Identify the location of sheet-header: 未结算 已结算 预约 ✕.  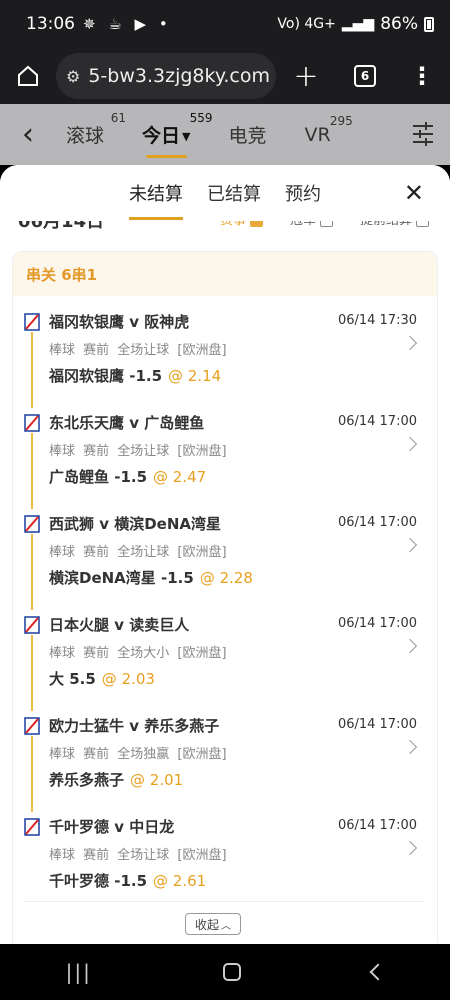
(225, 193).